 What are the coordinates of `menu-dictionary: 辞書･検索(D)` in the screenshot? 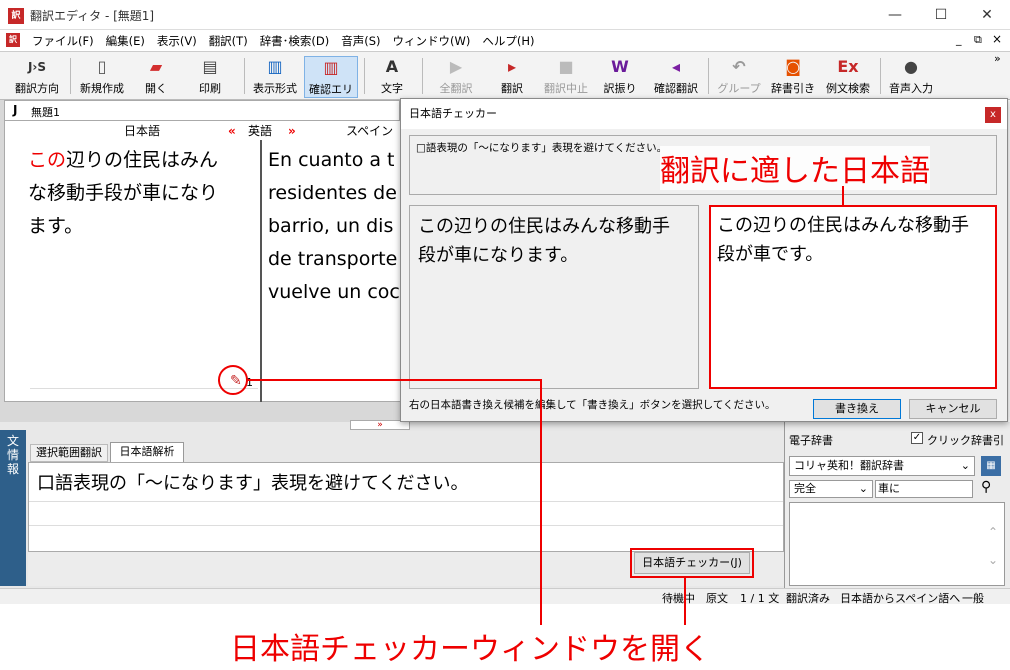 It's located at (295, 41).